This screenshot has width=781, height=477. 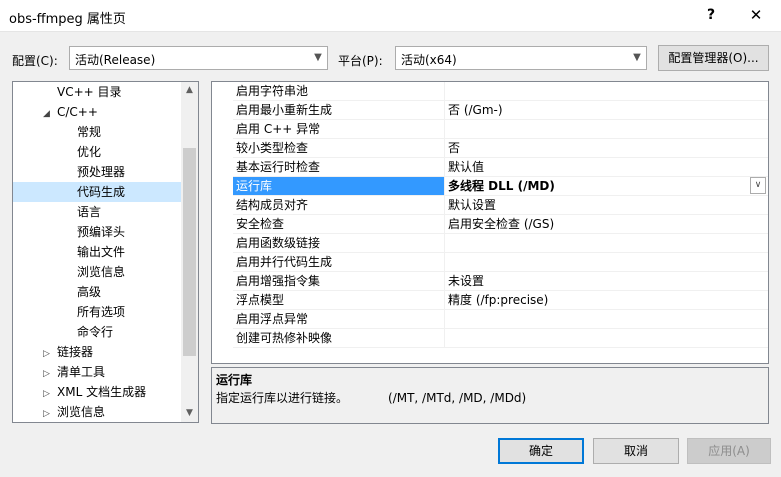 I want to click on description-panel: 运行库 指定运行库以进行链接。 (/MT, /MTd, /MD, /MDd), so click(x=490, y=395).